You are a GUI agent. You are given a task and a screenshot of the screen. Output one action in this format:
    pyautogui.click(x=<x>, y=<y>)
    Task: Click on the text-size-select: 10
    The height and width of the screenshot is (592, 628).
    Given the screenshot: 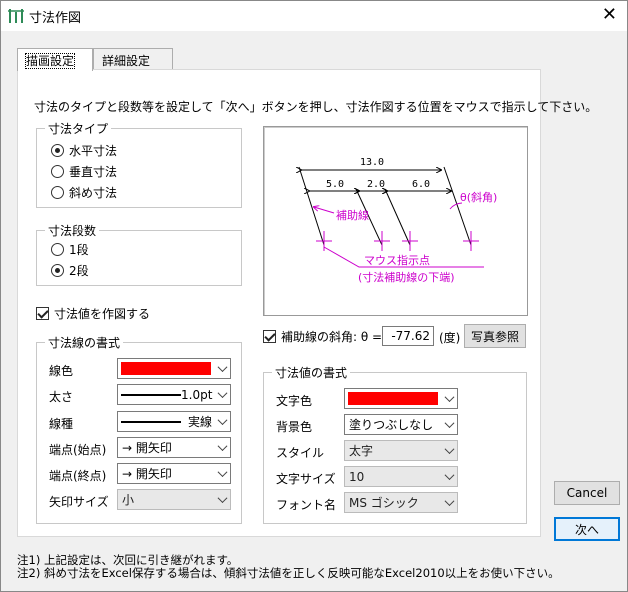 What is the action you would take?
    pyautogui.click(x=401, y=476)
    